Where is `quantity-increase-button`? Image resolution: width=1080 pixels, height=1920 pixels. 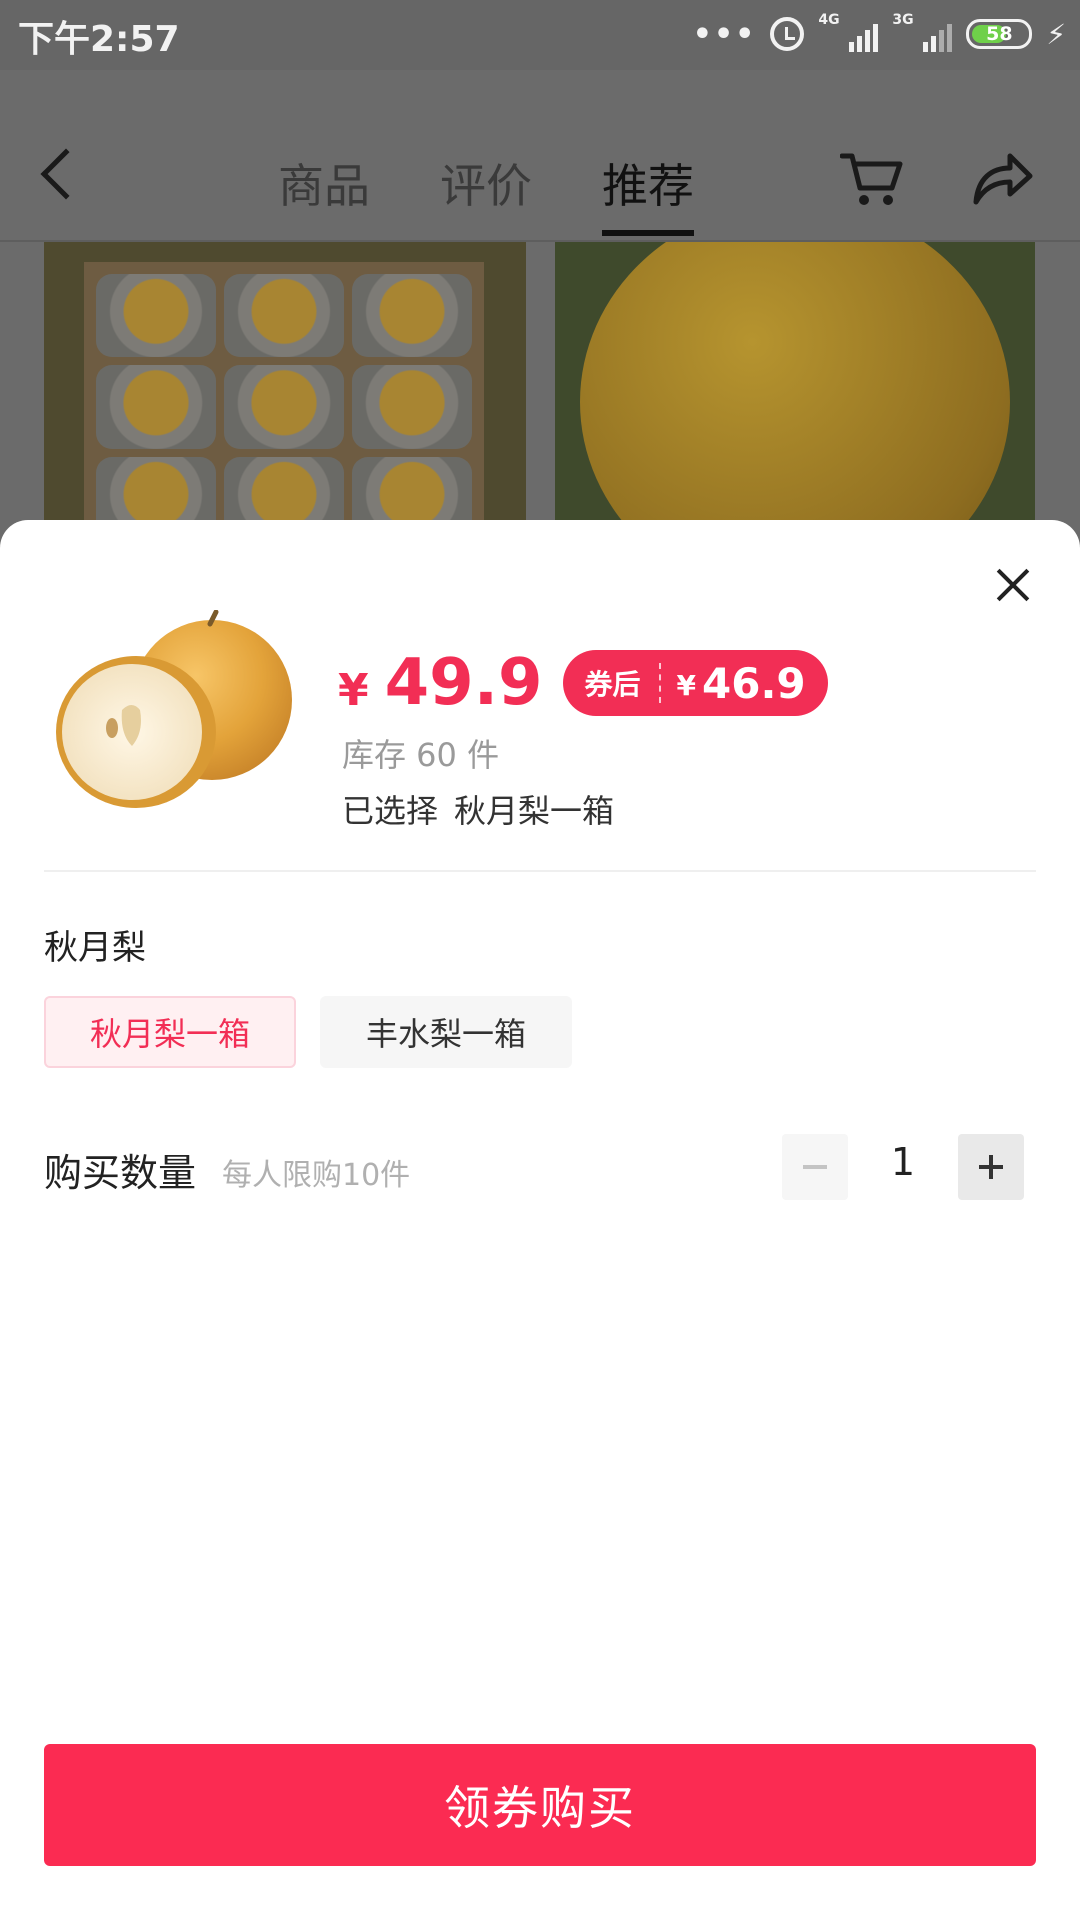 quantity-increase-button is located at coordinates (991, 1167).